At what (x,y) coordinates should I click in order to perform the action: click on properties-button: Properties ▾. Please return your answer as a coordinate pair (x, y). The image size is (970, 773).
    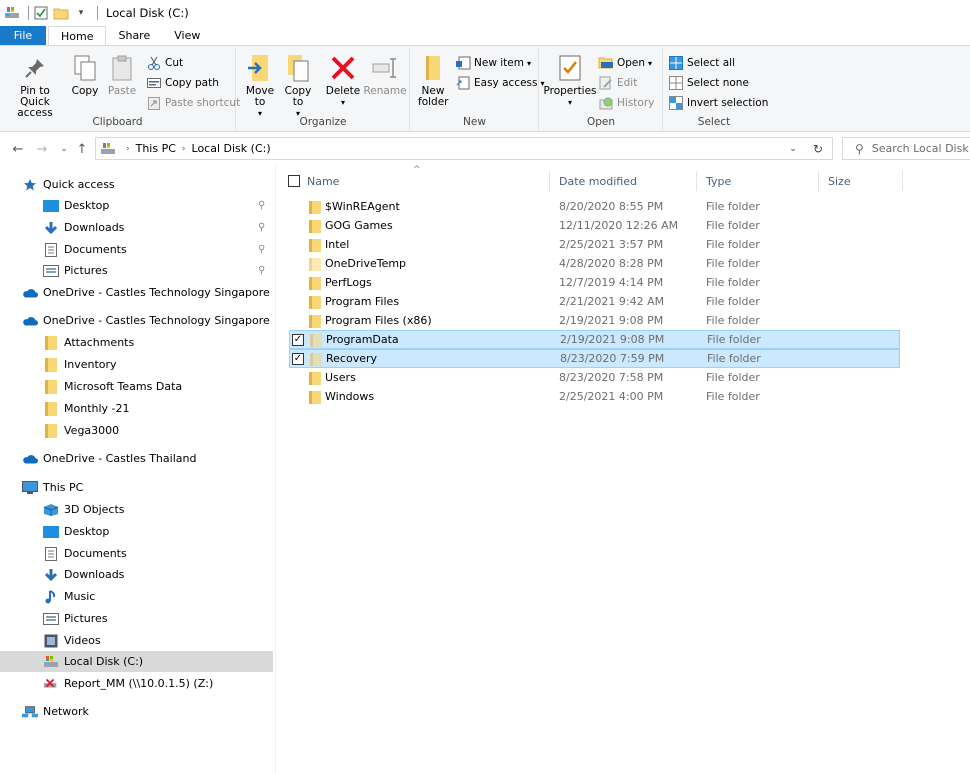
    Looking at the image, I should click on (570, 80).